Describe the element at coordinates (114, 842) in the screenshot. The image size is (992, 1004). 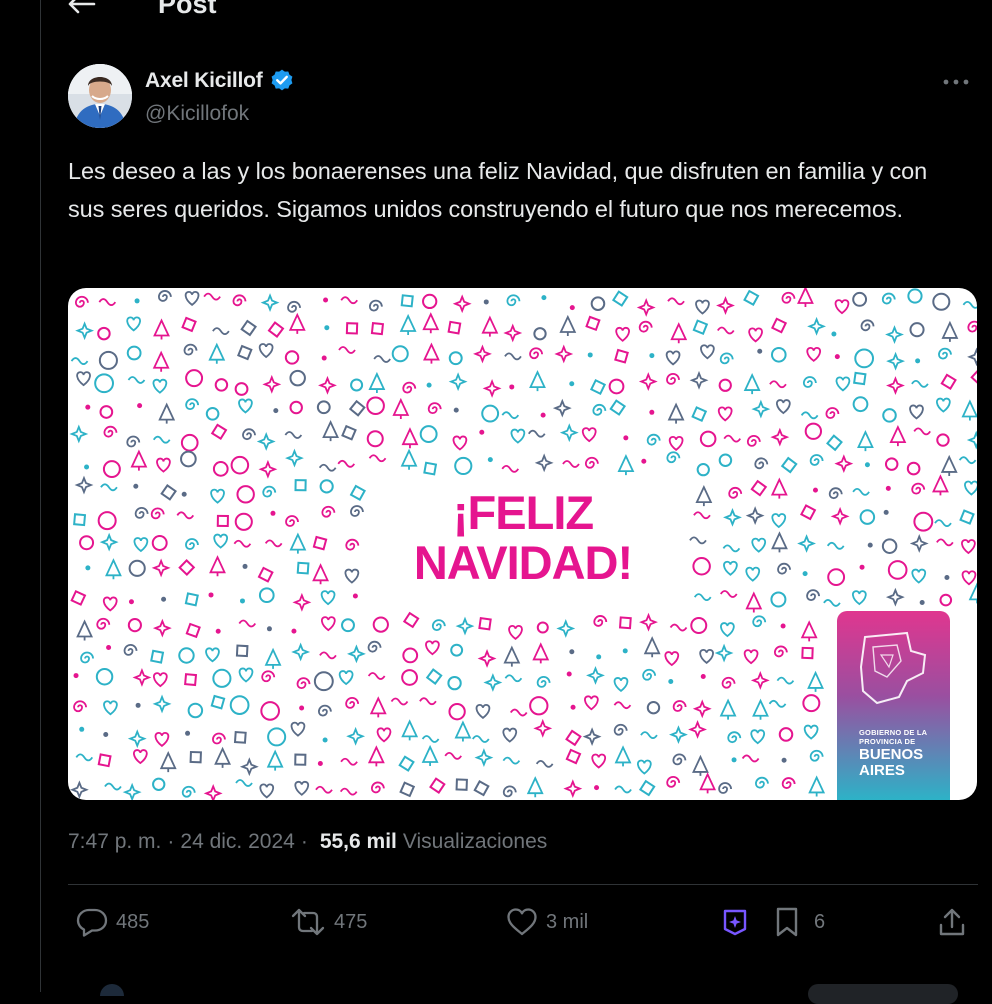
I see `post-time: 7:47 p. m.` at that location.